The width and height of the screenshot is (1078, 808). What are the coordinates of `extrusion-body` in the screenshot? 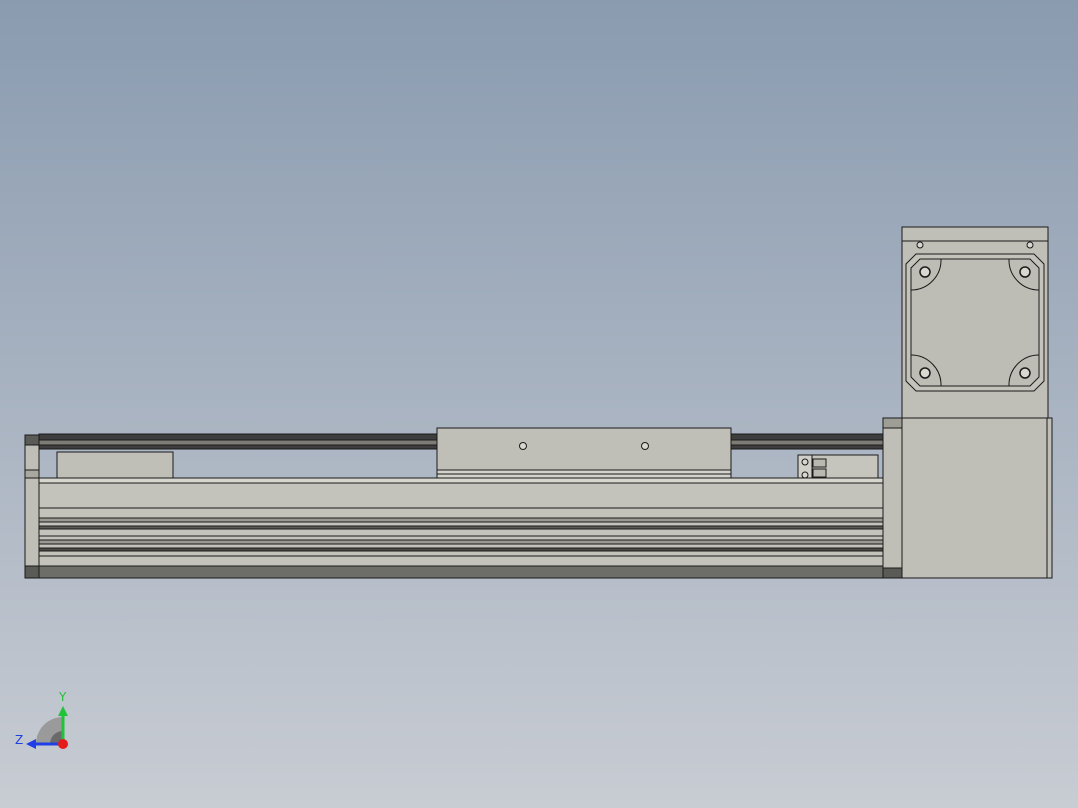 It's located at (461, 528).